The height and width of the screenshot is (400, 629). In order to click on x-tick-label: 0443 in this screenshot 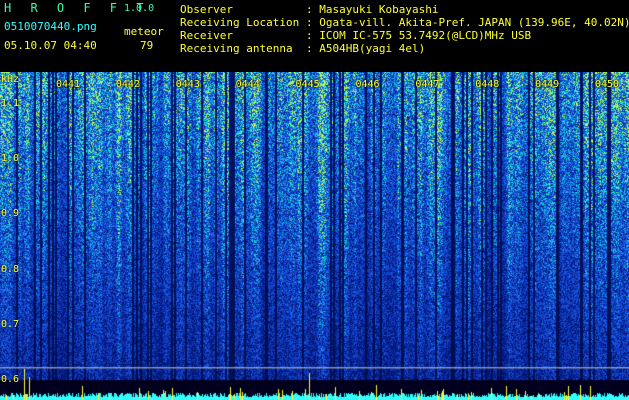, I will do `click(187, 84)`.